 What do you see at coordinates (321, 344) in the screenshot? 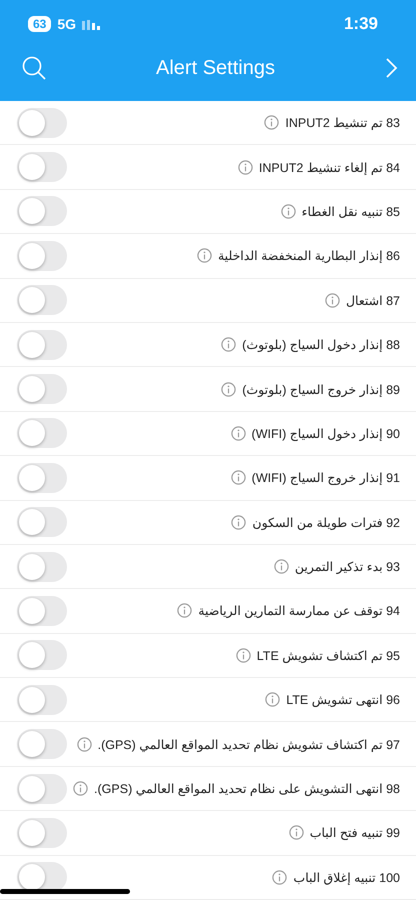
I see `alert-label: 88 إنذار دخول السياج (بلوتوث)` at bounding box center [321, 344].